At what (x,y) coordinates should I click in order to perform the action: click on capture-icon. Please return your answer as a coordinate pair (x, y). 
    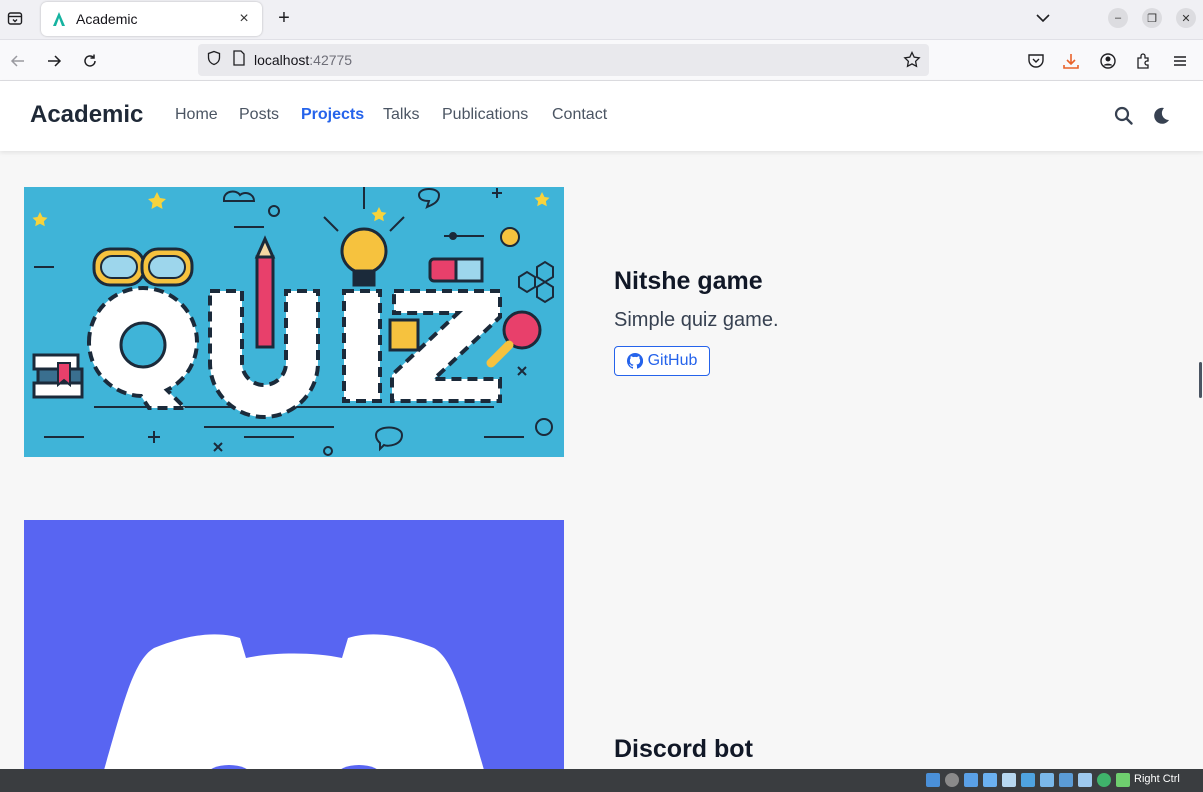
    Looking at the image, I should click on (1066, 780).